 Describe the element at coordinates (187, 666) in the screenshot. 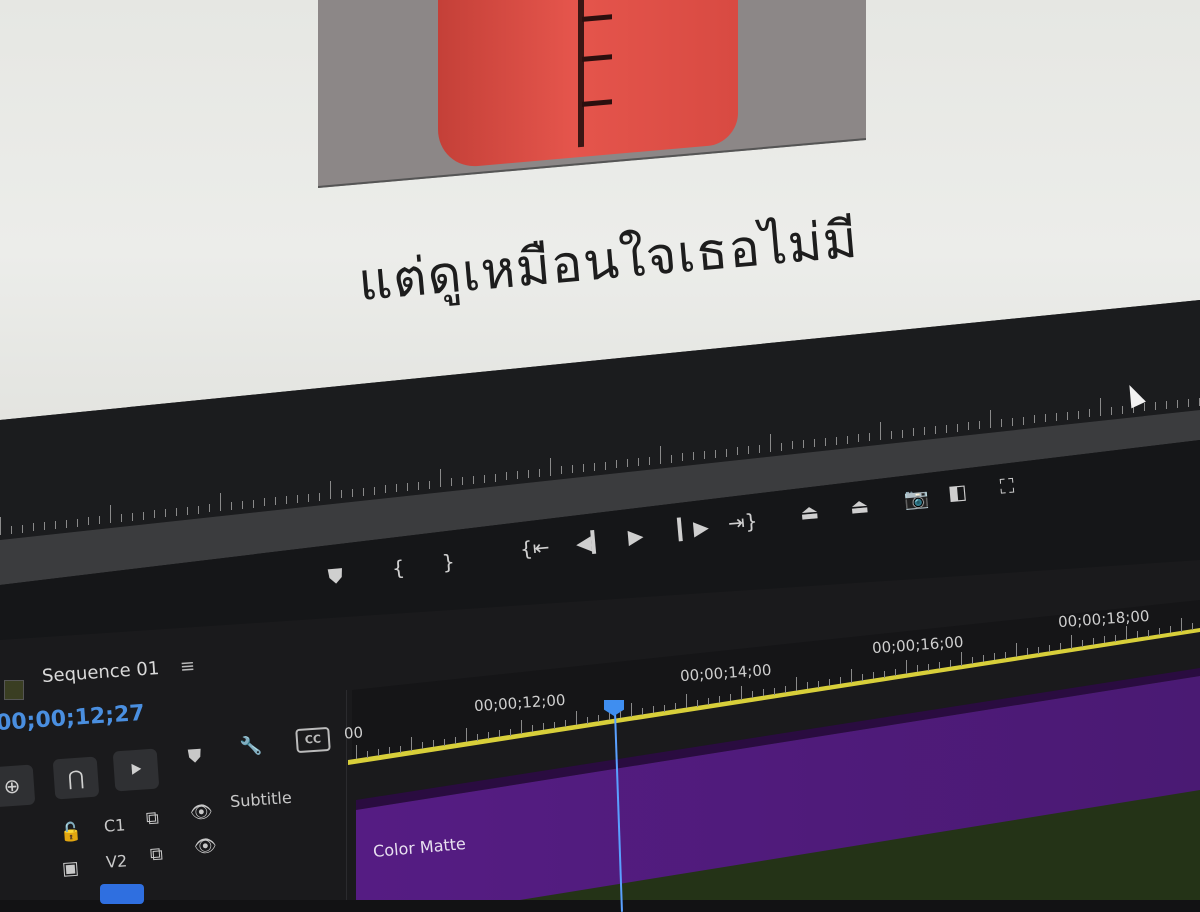

I see `panel-menu-icon: ≡` at that location.